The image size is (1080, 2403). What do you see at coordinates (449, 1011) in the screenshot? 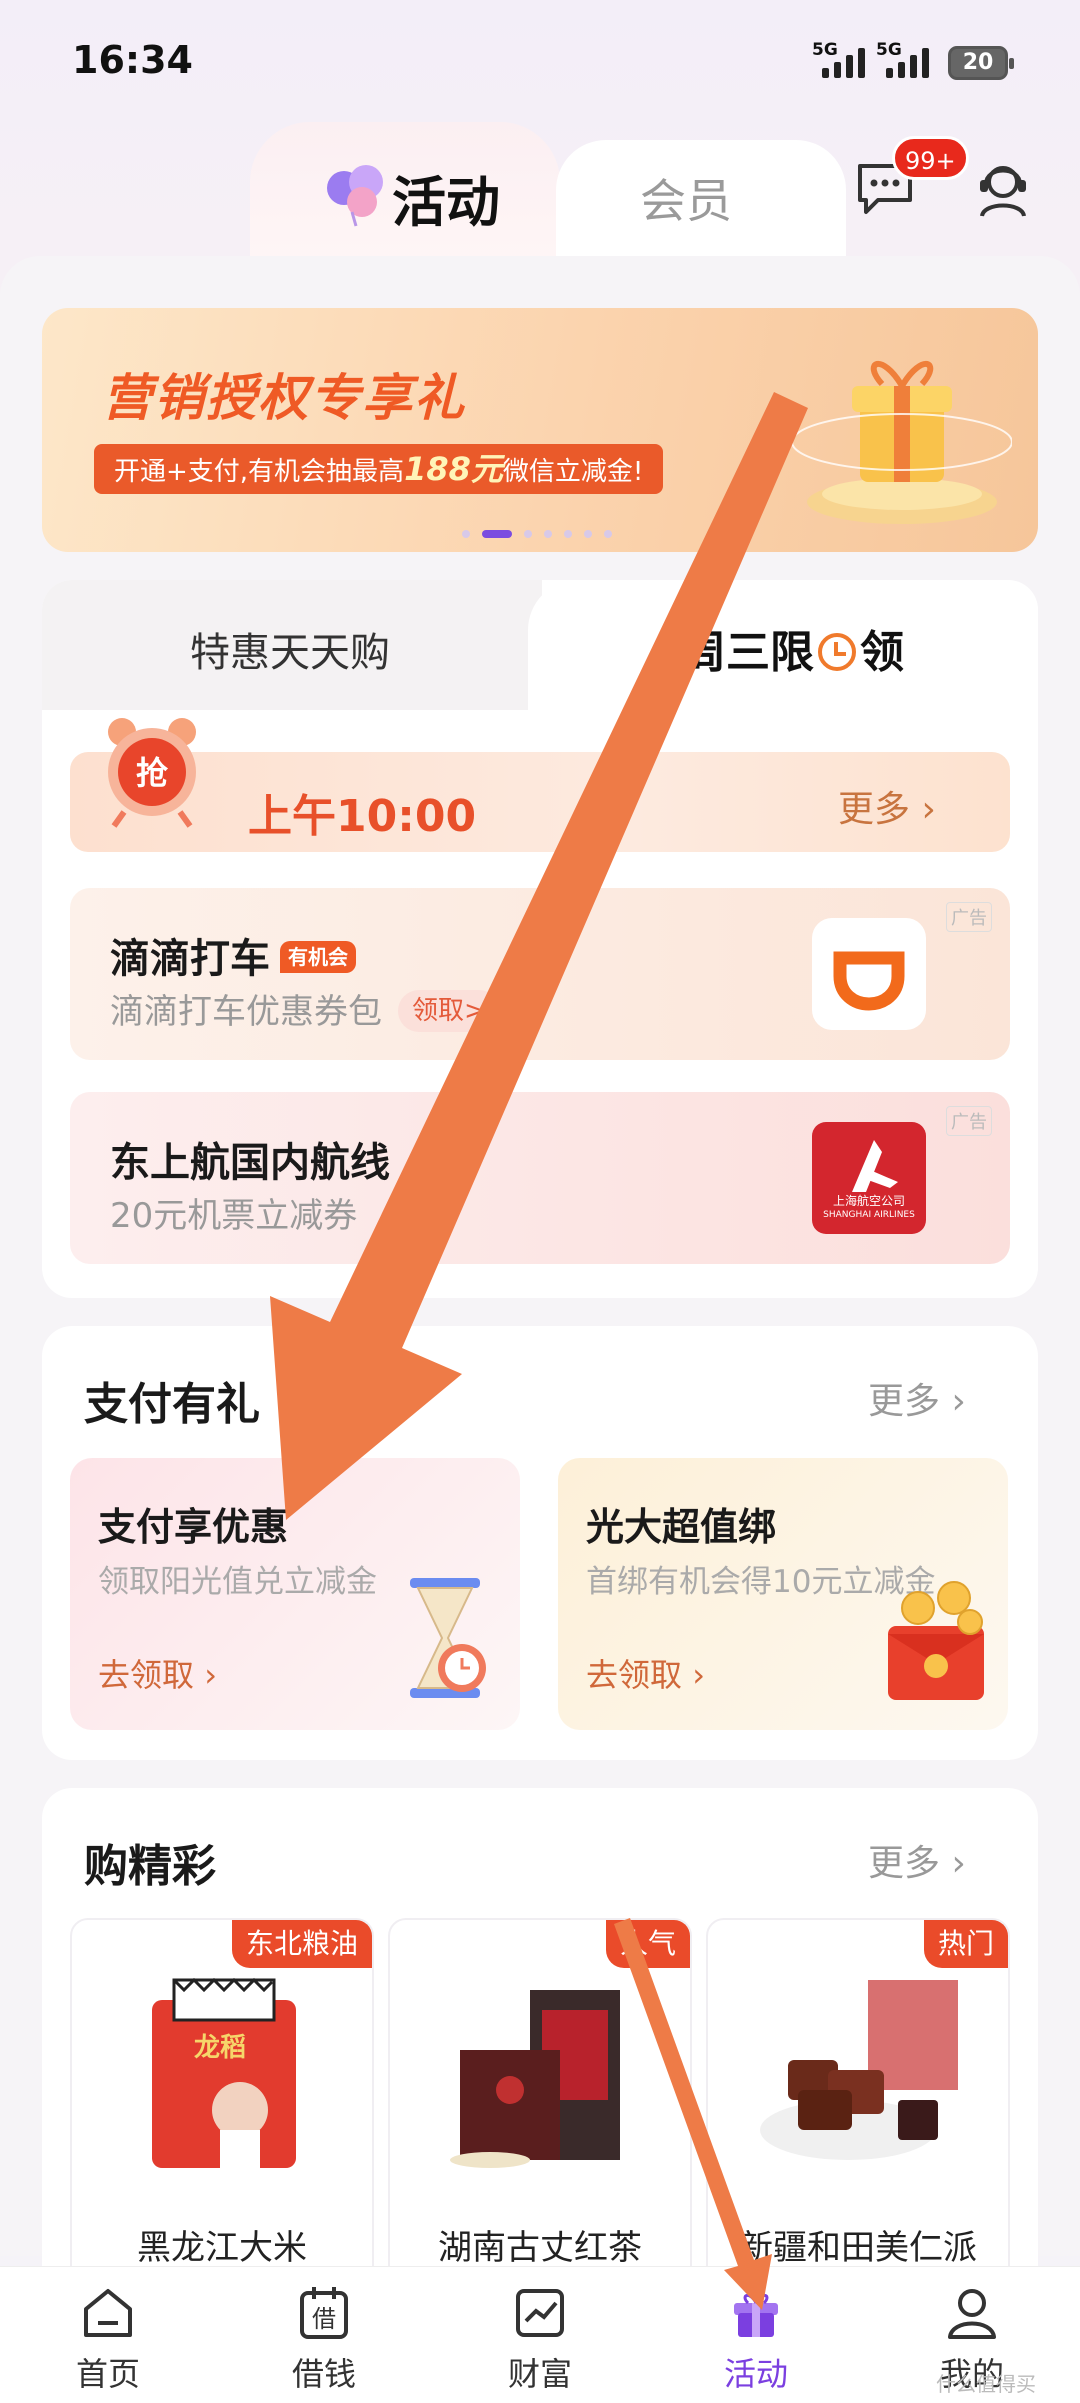
I see `claim-button: 领取>` at bounding box center [449, 1011].